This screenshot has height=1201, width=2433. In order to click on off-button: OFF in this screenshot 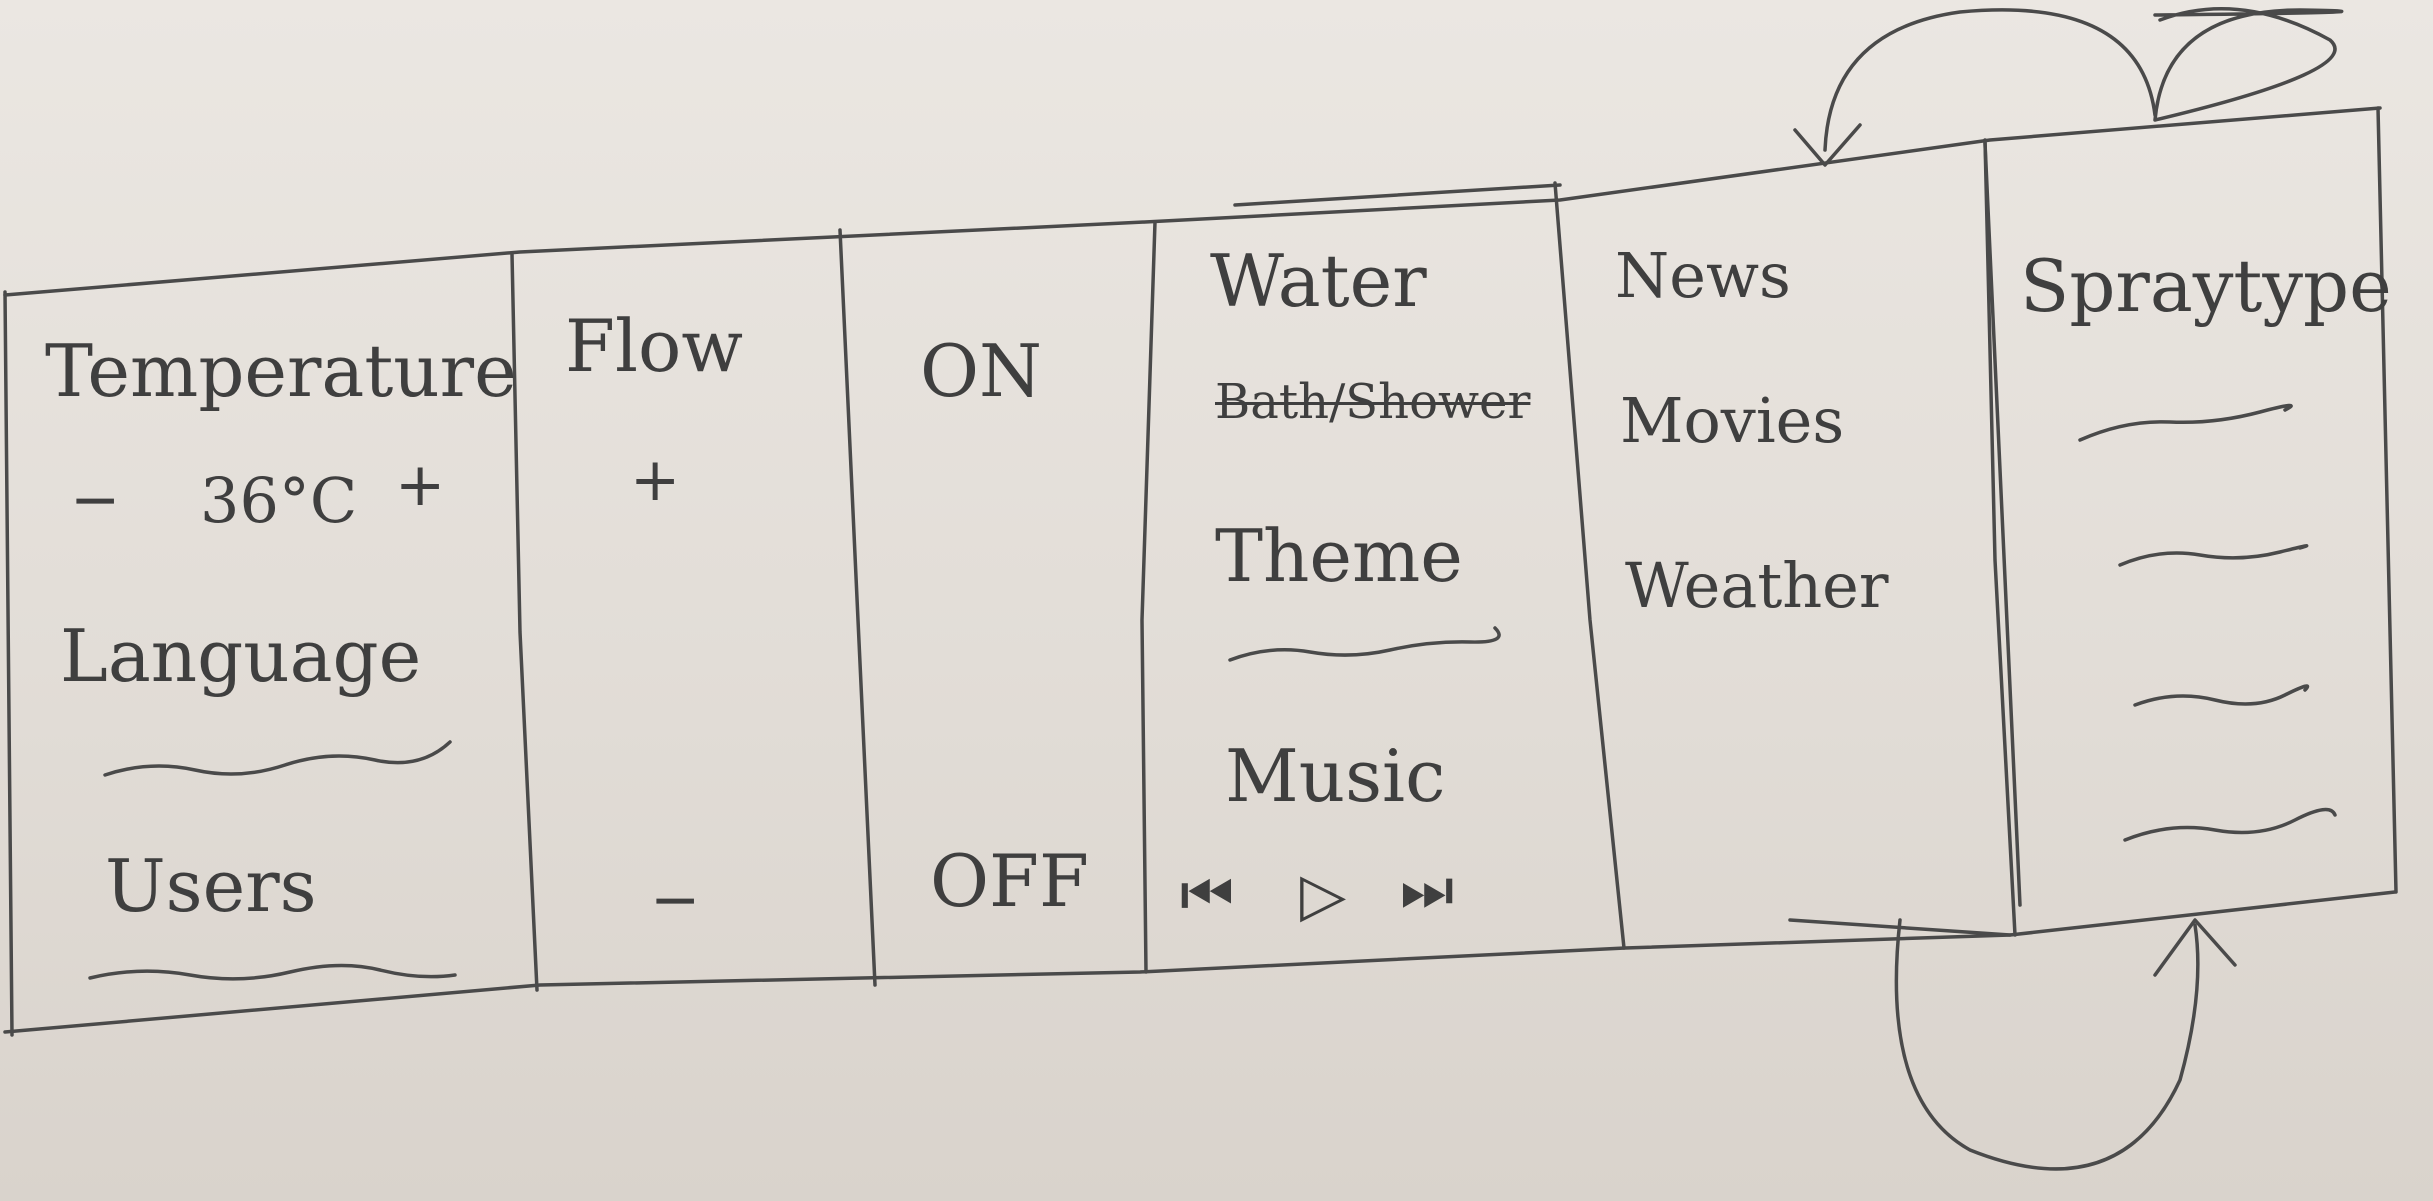, I will do `click(1009, 881)`.